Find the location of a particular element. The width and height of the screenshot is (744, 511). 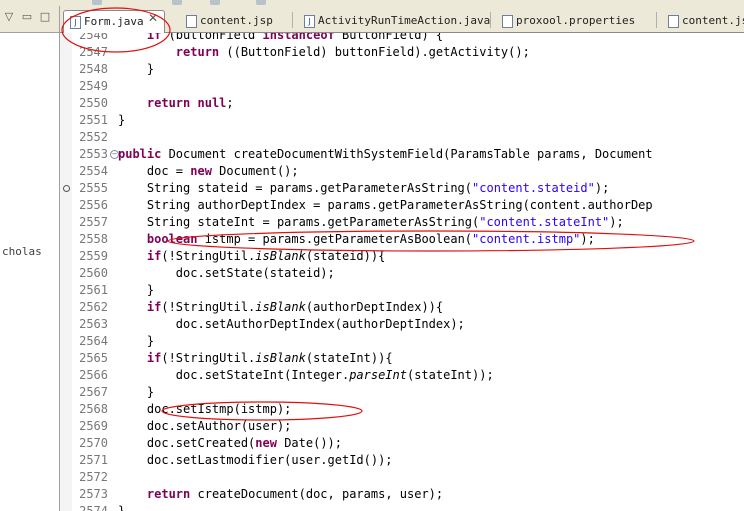

line-number: 2571 is located at coordinates (93, 460).